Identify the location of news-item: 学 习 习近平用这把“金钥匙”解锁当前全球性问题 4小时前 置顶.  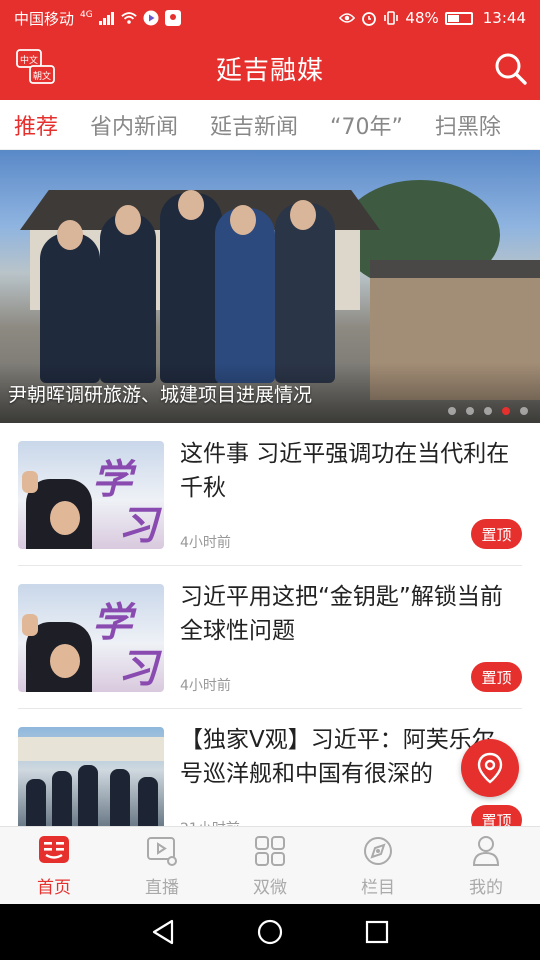
(270, 637).